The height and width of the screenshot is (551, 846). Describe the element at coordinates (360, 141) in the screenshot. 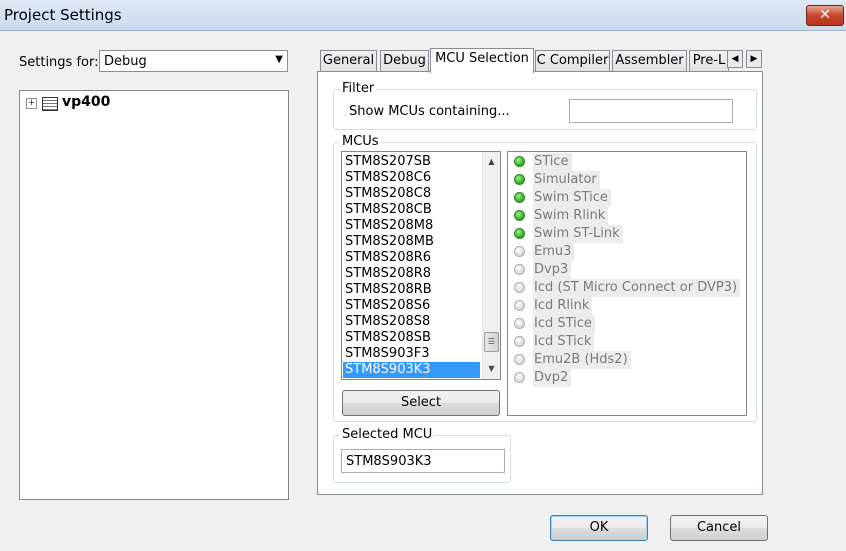

I see `mcus-group-title: MCUs` at that location.